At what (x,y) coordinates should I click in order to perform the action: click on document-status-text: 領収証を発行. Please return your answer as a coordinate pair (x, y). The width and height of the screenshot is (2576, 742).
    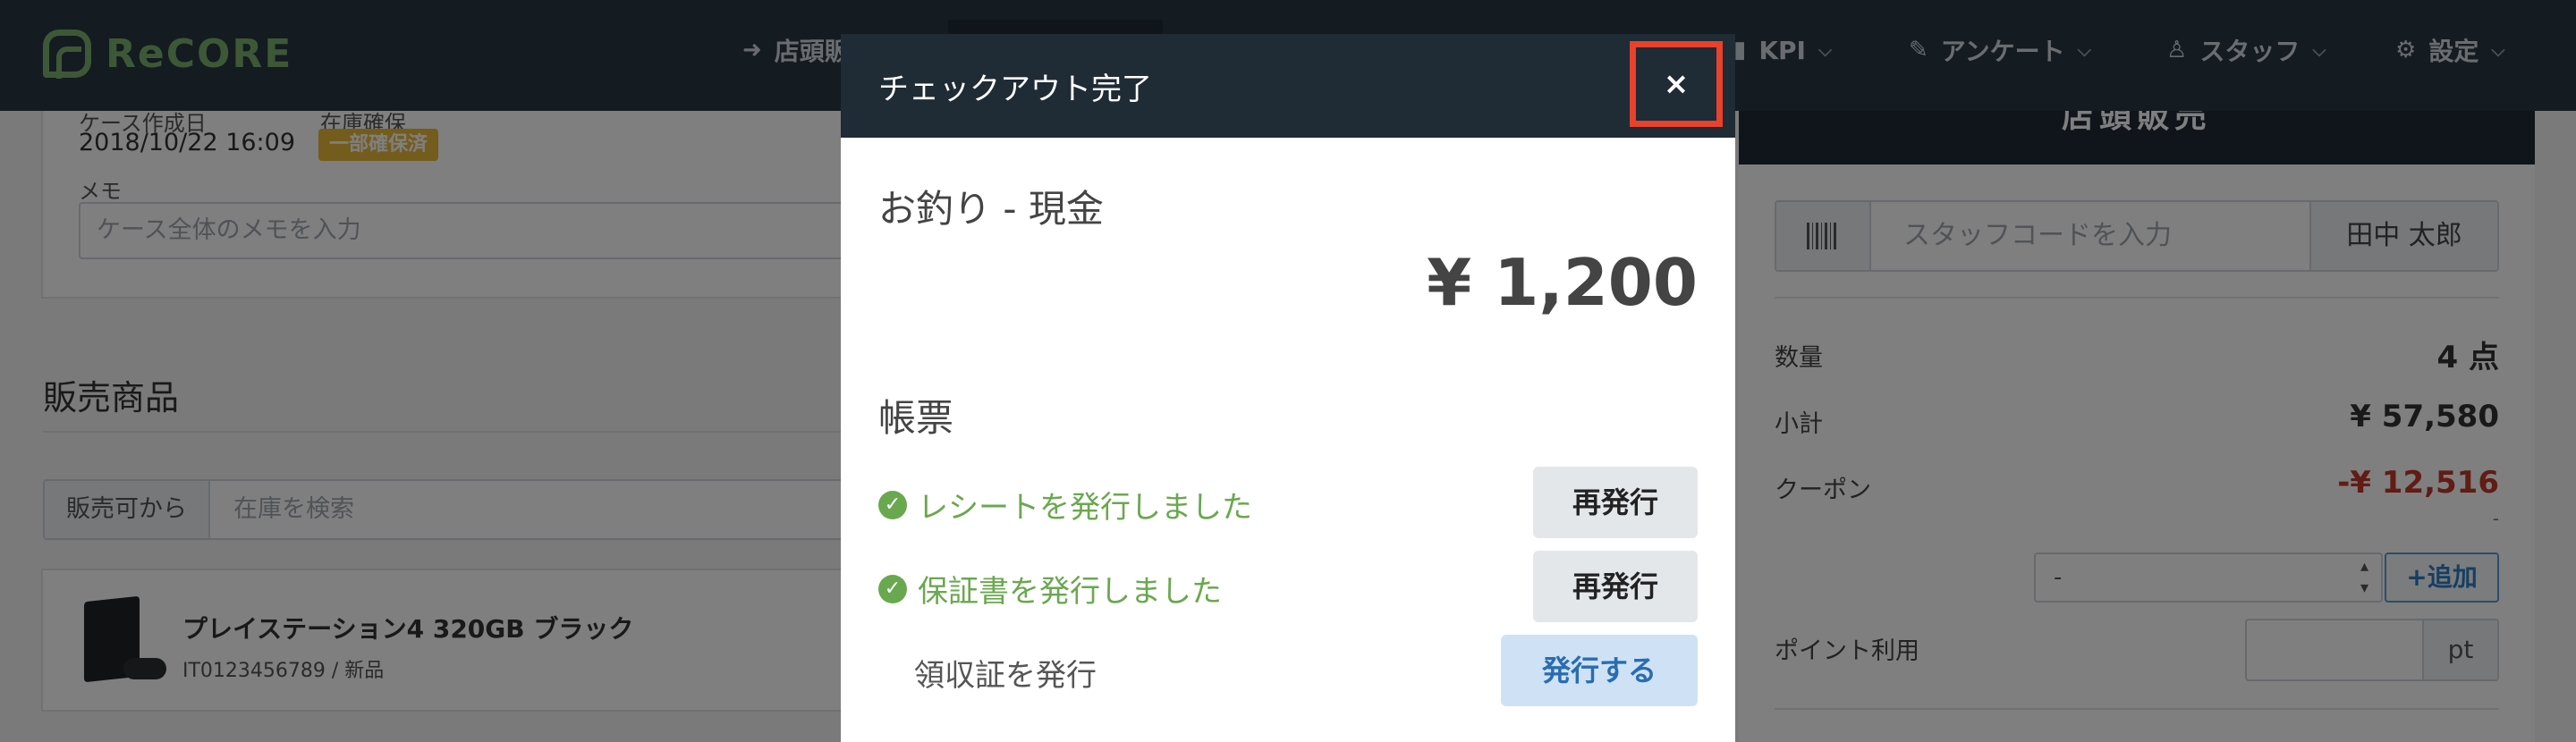
    Looking at the image, I should click on (1005, 676).